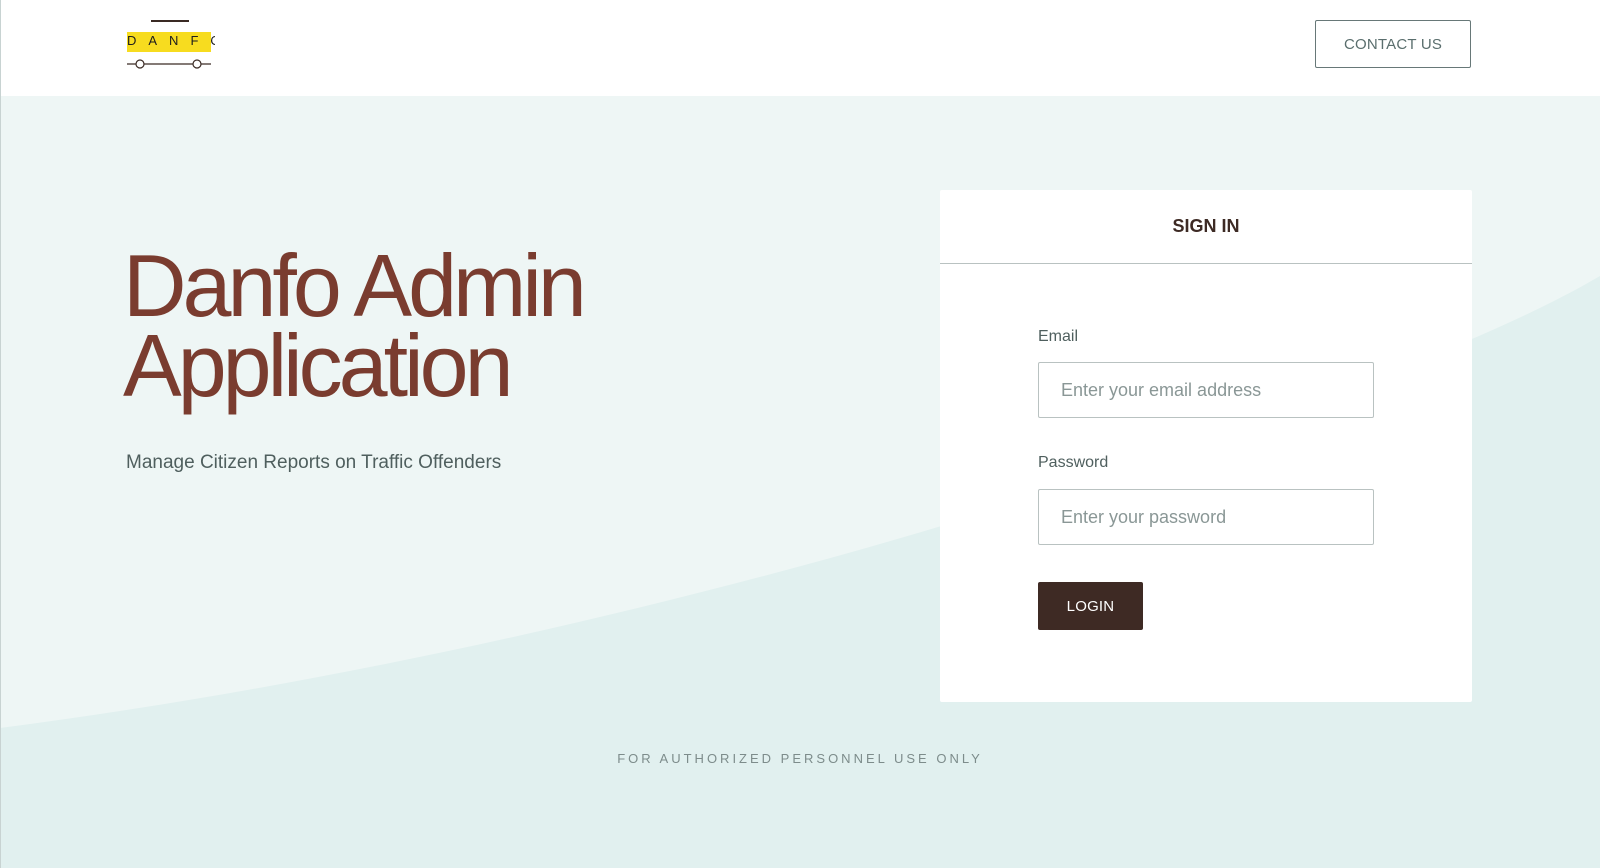  I want to click on page-title: Danfo Admin Application, so click(503, 326).